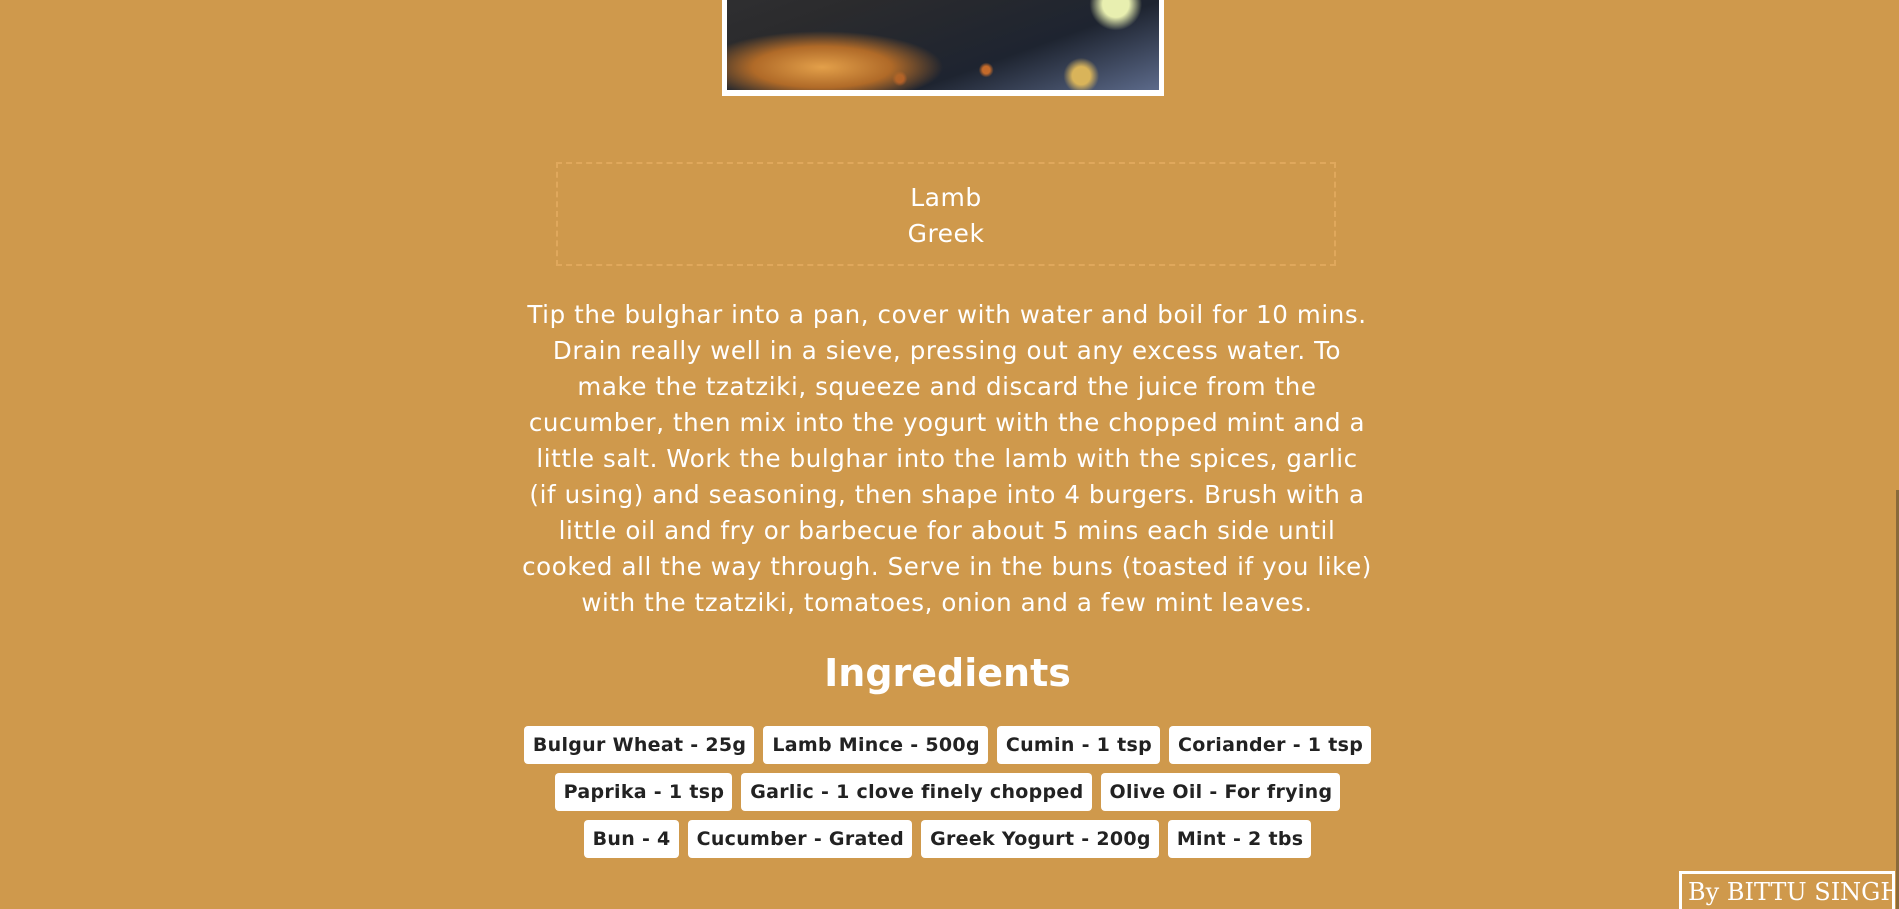 The width and height of the screenshot is (1899, 909). Describe the element at coordinates (947, 673) in the screenshot. I see `ingredients-heading: Ingredients` at that location.